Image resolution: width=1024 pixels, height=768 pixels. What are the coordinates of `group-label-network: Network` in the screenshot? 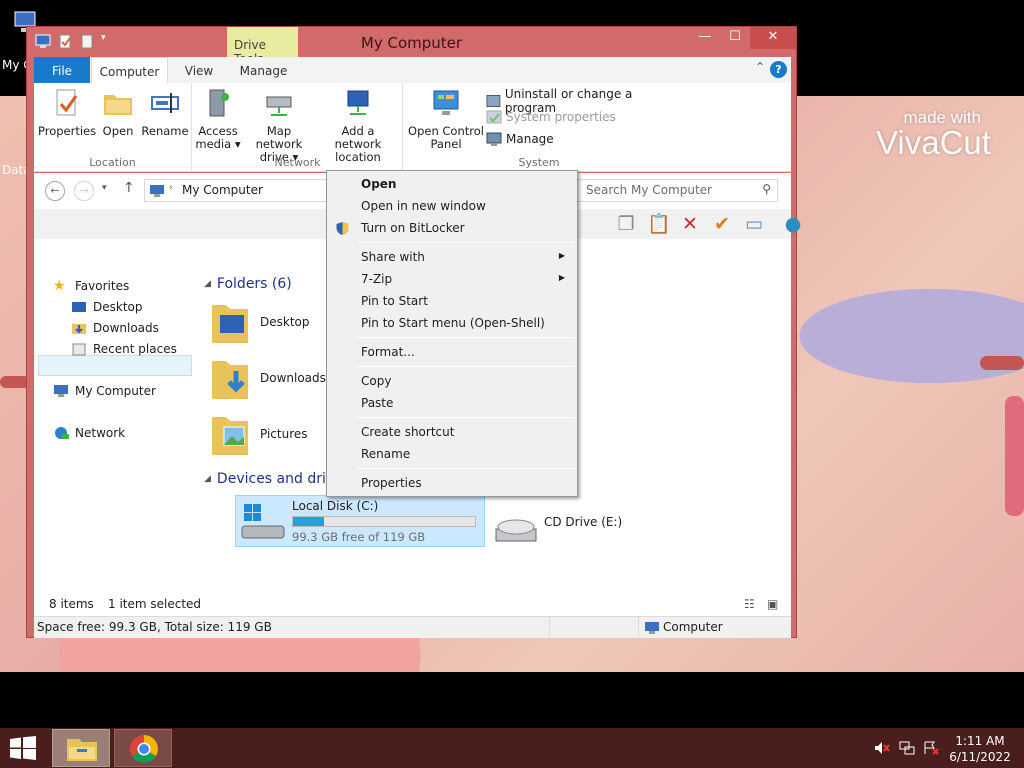 It's located at (297, 162).